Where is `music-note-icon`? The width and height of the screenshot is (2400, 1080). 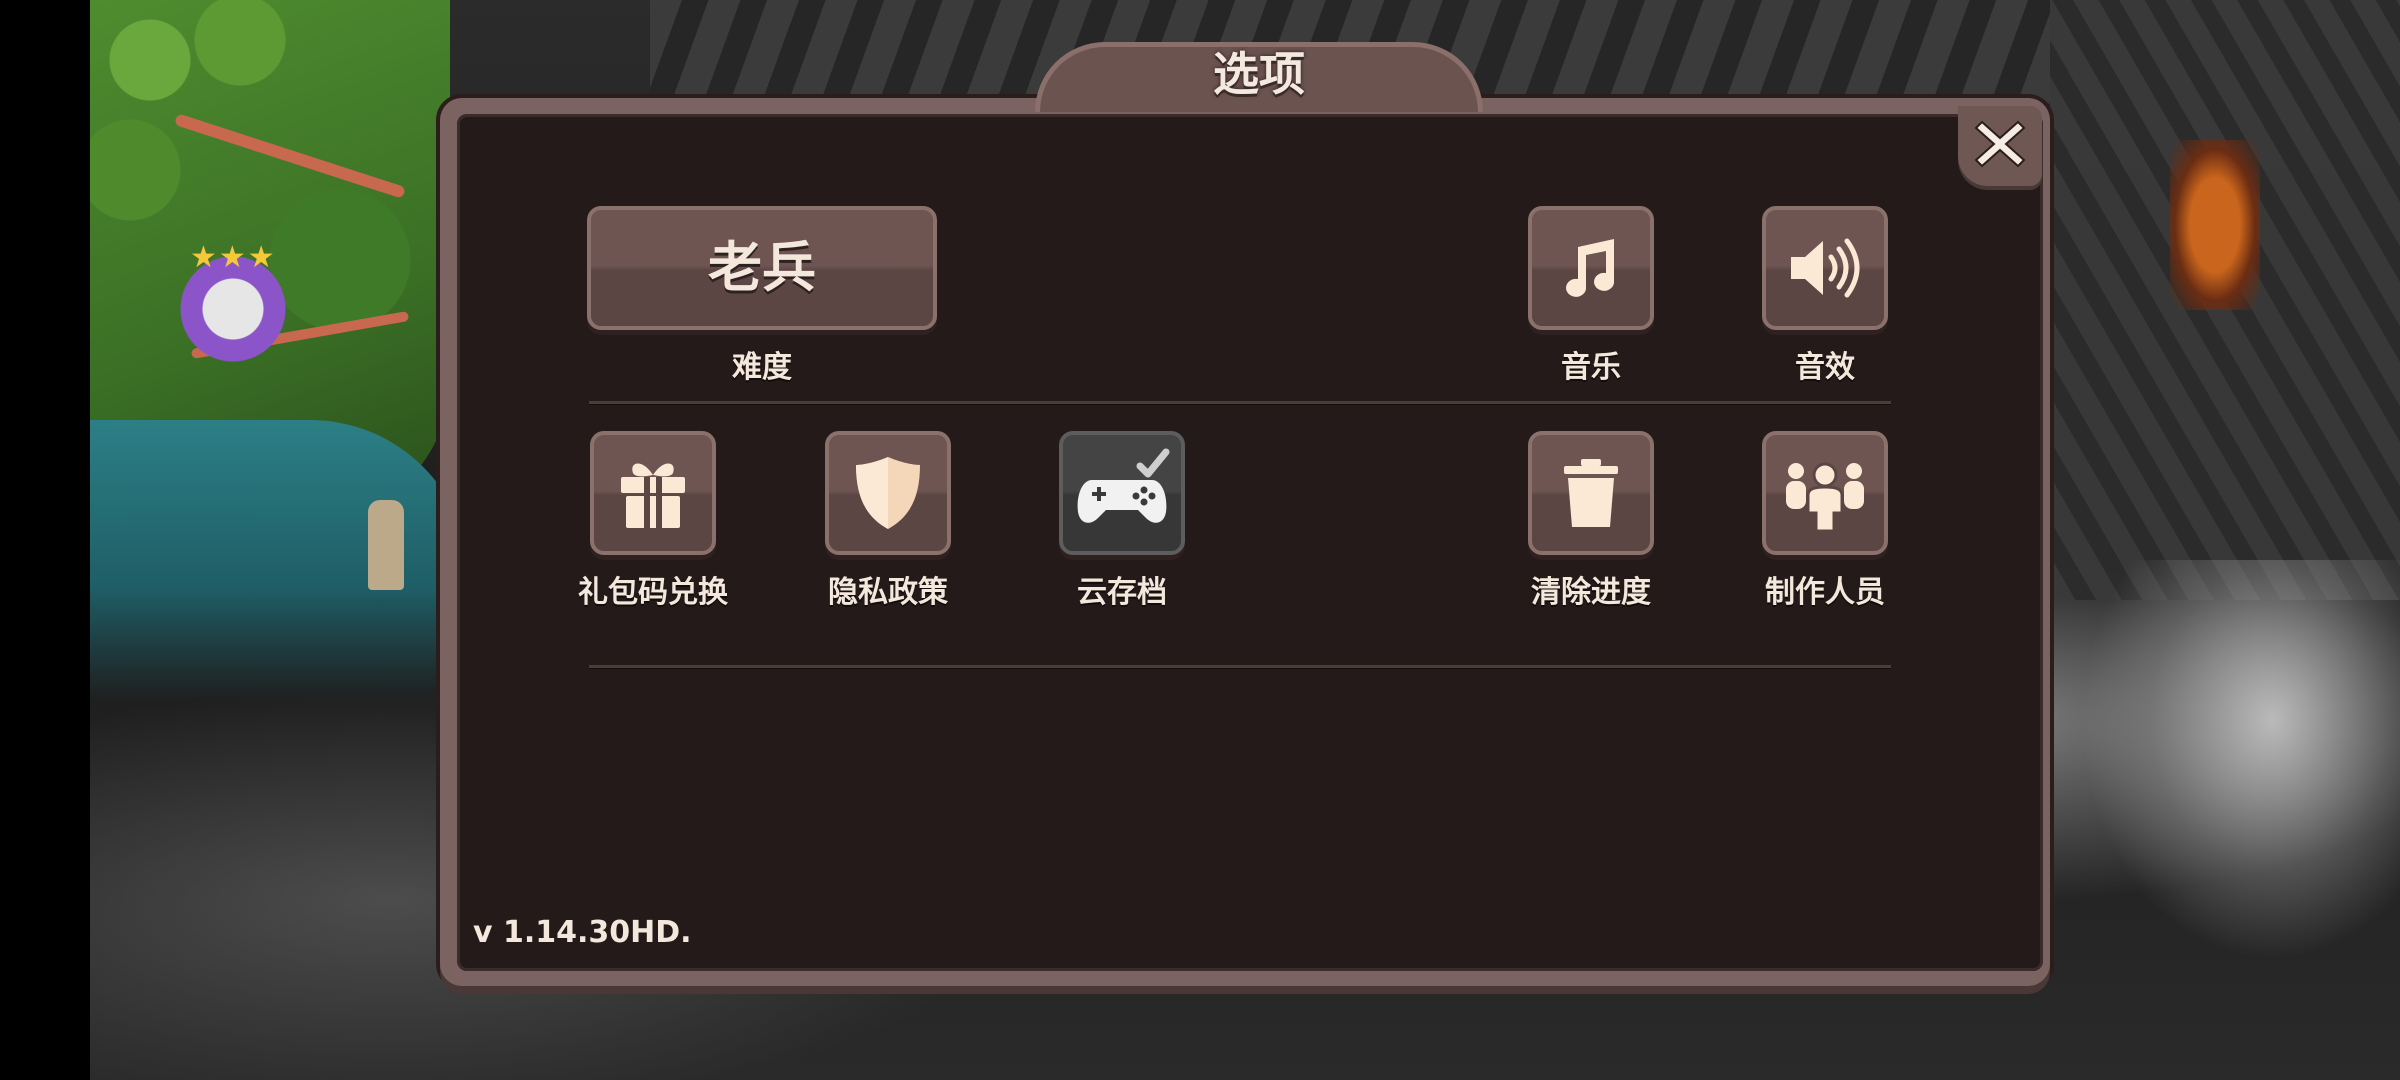 music-note-icon is located at coordinates (1590, 268).